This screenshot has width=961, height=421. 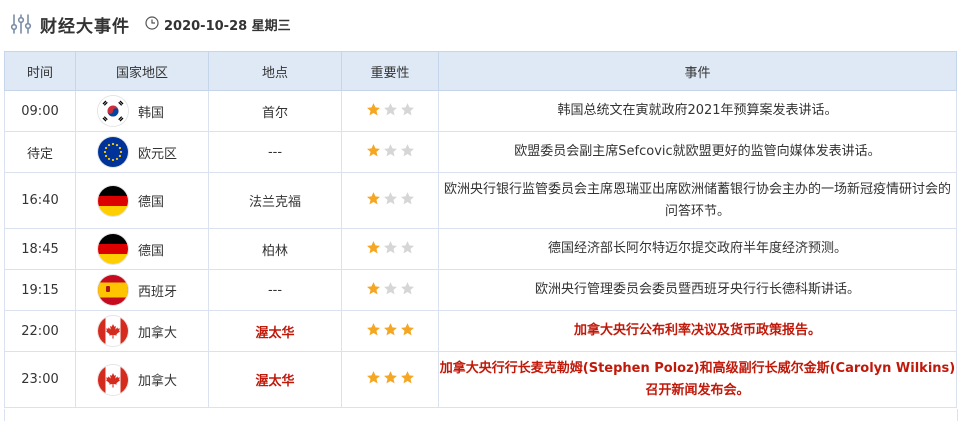 I want to click on time-cell: 23:00, so click(x=40, y=379).